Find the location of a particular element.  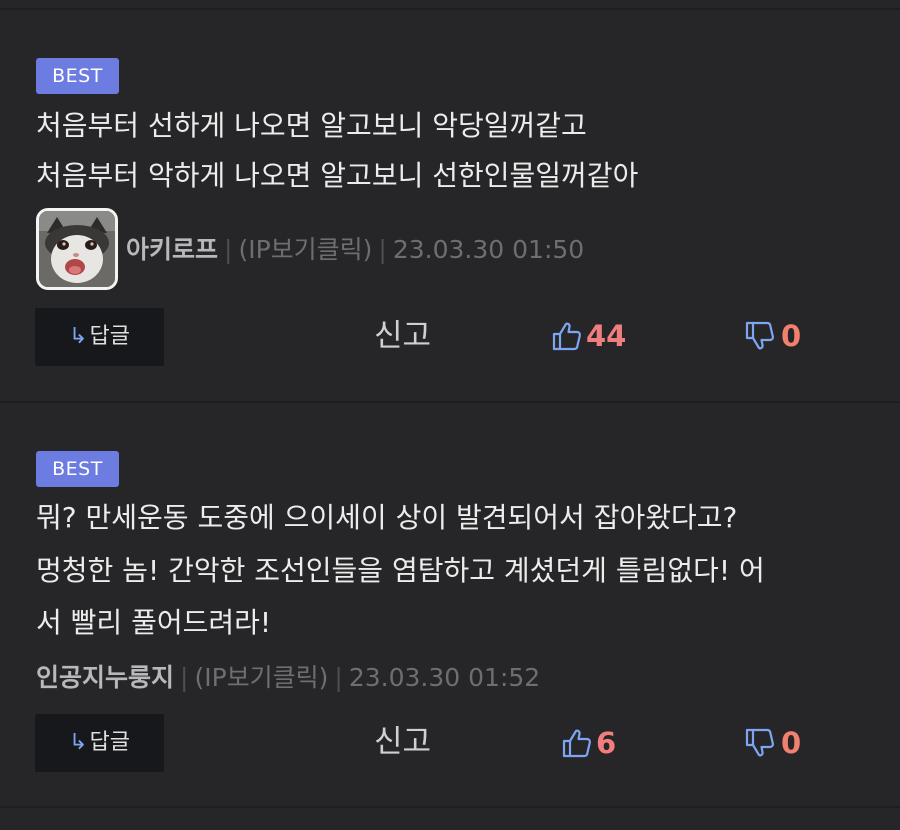

like-button: 6 is located at coordinates (589, 743).